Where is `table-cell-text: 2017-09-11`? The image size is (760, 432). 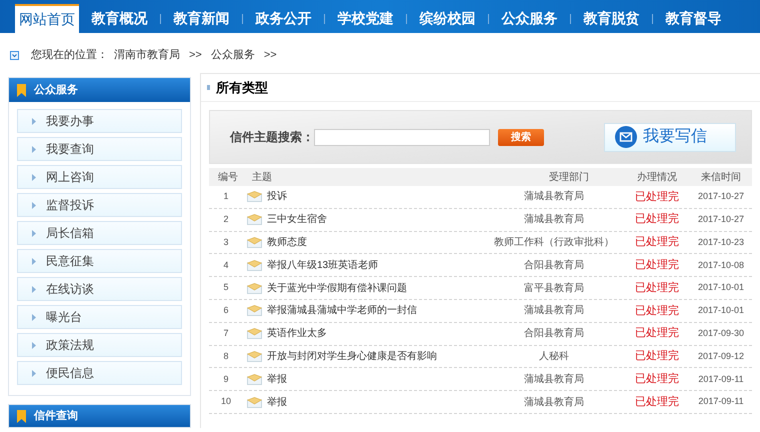
table-cell-text: 2017-09-11 is located at coordinates (721, 401).